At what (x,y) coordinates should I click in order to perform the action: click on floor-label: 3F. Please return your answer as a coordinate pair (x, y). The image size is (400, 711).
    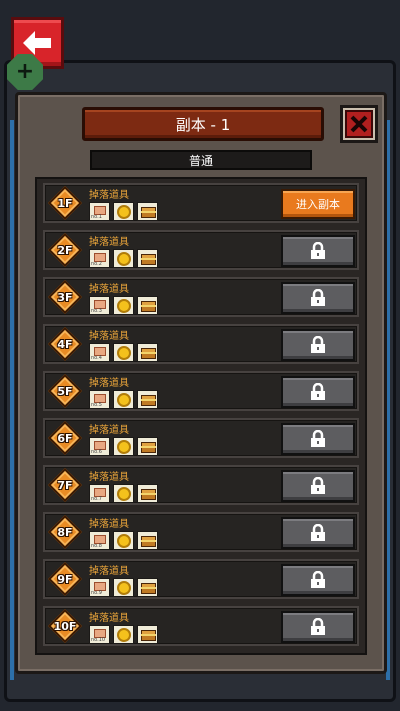
    Looking at the image, I should click on (65, 297).